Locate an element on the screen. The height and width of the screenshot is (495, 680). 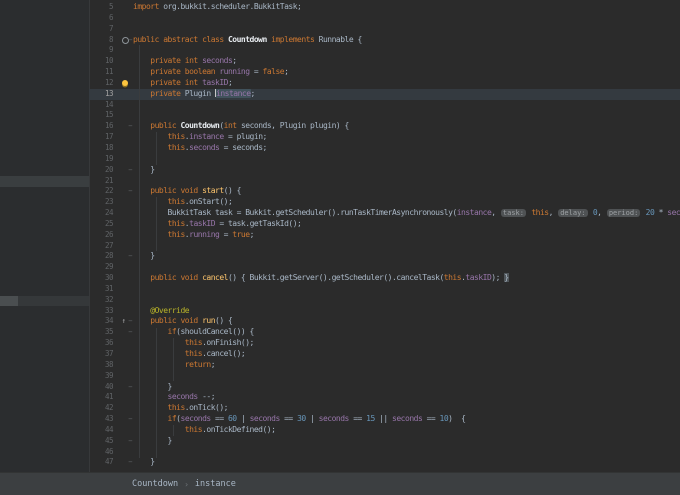
line-number: 41 is located at coordinates (103, 397).